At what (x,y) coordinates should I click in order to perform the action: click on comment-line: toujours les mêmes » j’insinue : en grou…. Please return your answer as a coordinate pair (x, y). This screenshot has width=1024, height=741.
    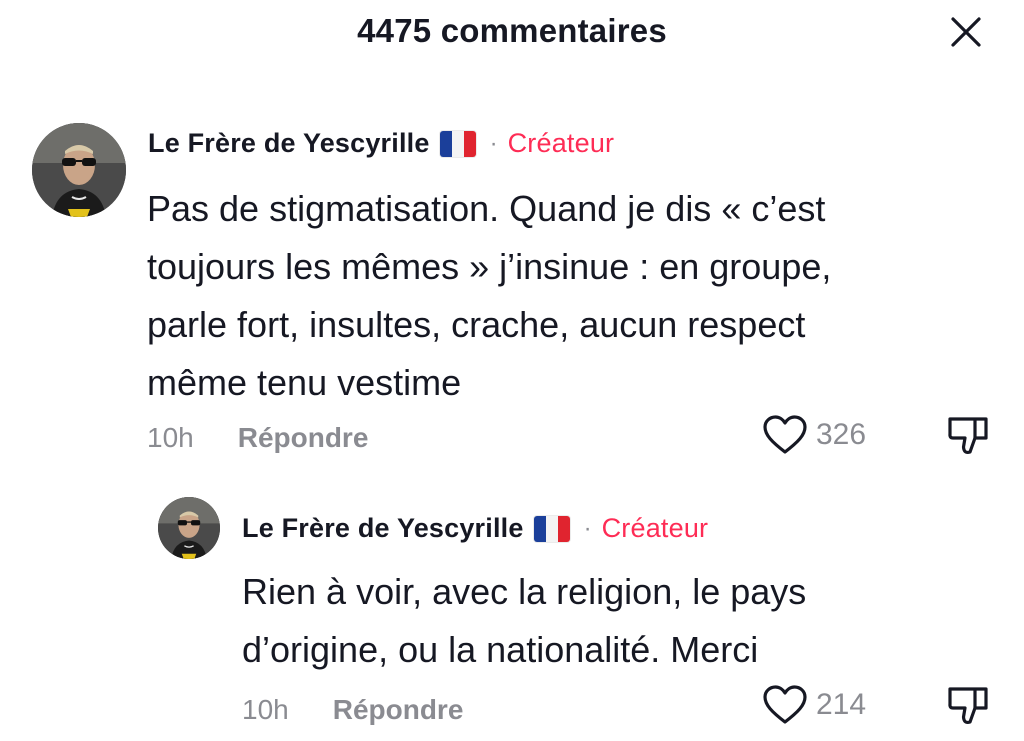
    Looking at the image, I should click on (489, 266).